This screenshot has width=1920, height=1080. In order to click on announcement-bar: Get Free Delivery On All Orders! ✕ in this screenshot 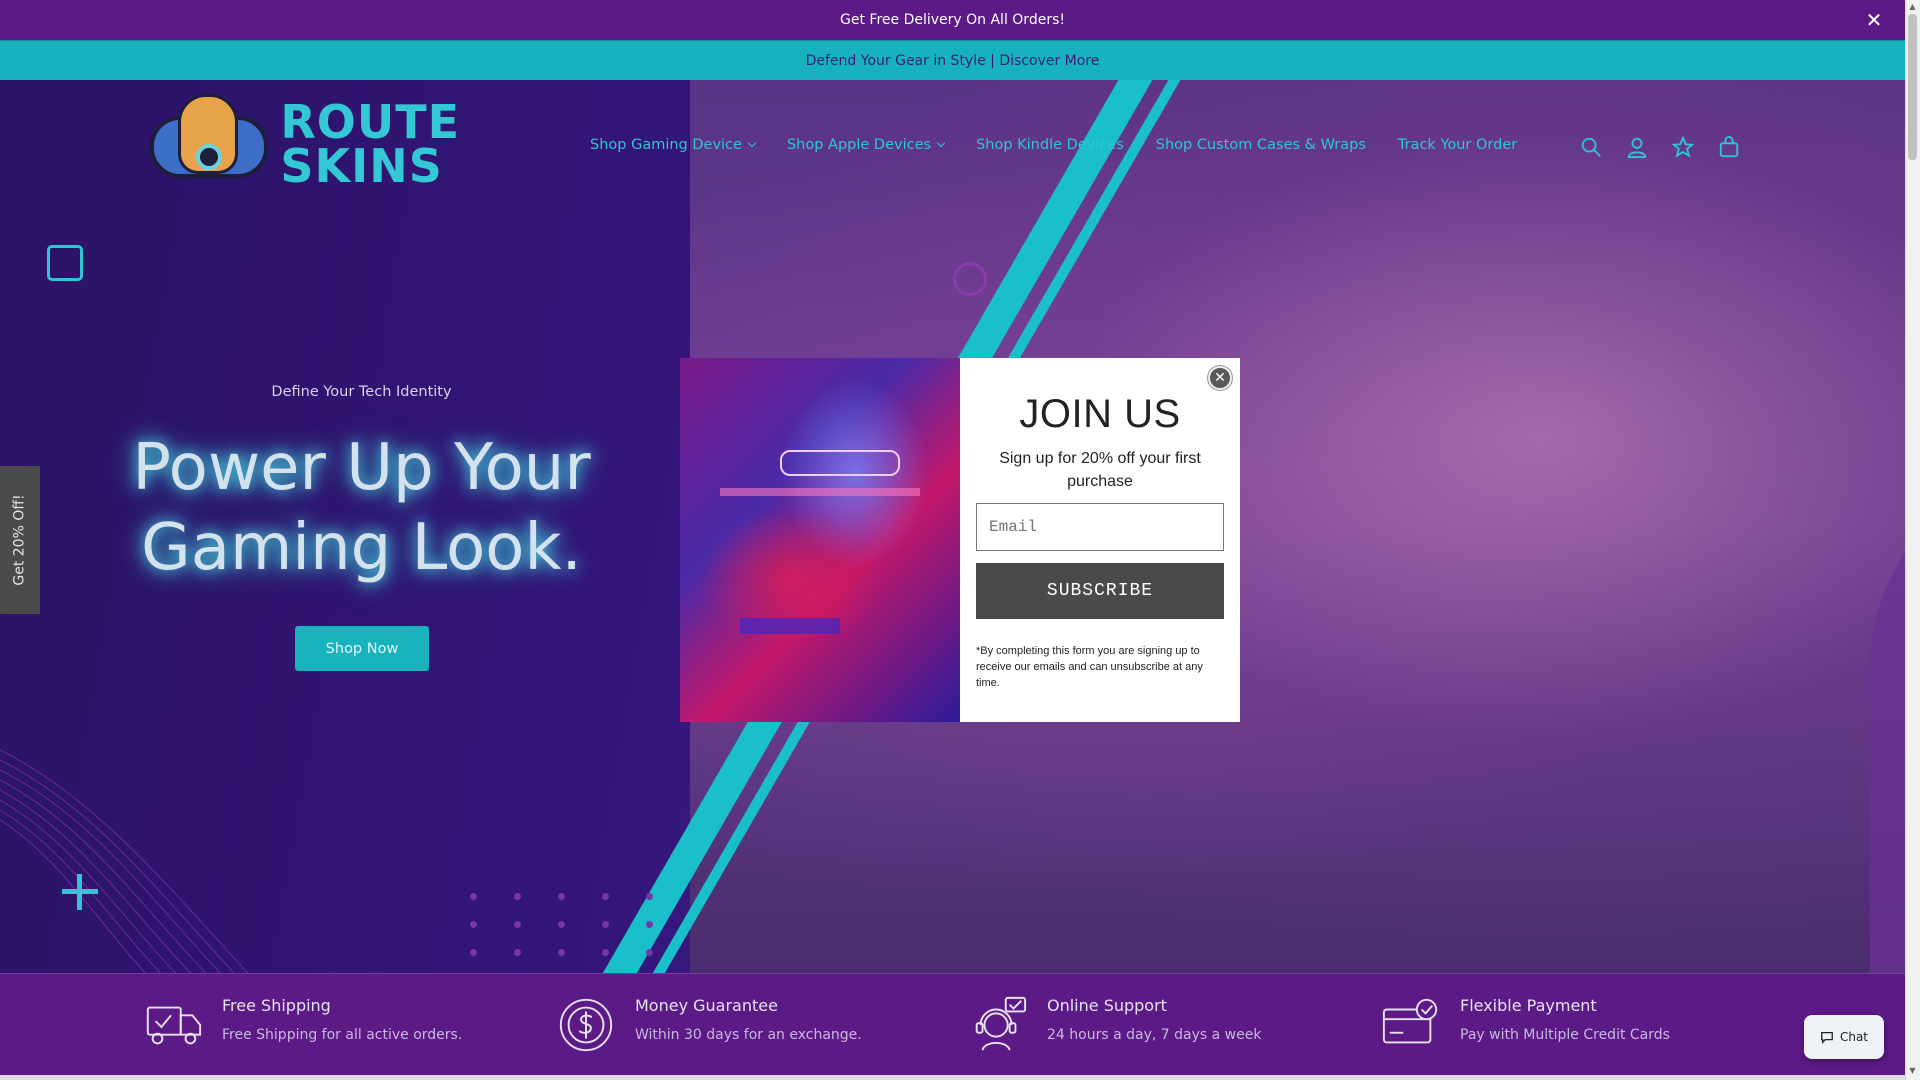, I will do `click(952, 20)`.